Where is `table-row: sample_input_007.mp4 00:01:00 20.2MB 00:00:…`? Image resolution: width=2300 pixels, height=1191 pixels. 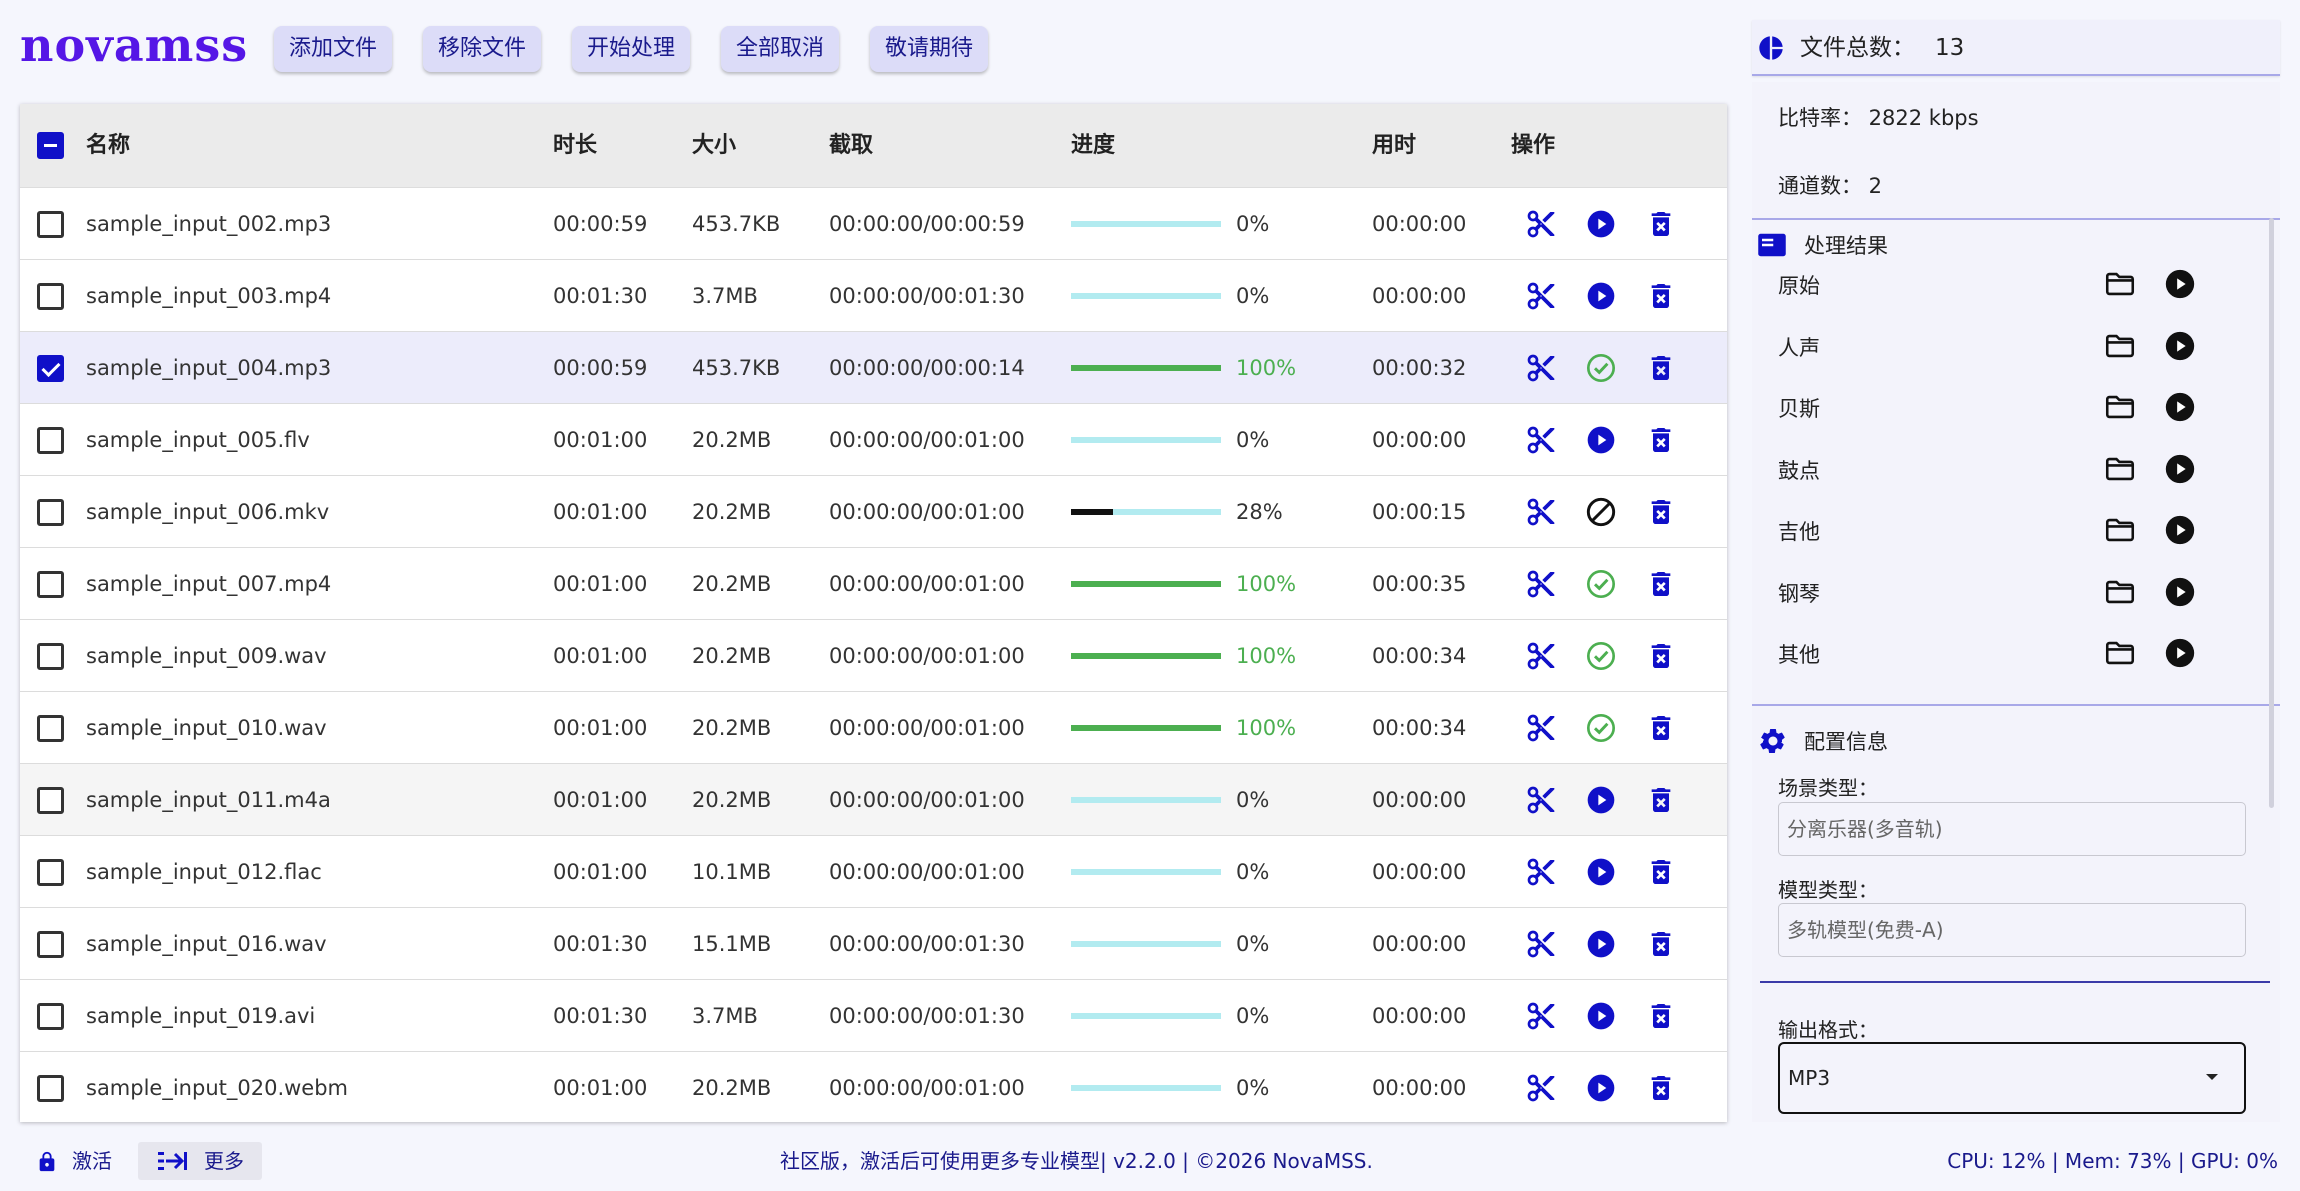 table-row: sample_input_007.mp4 00:01:00 20.2MB 00:00:… is located at coordinates (873, 584).